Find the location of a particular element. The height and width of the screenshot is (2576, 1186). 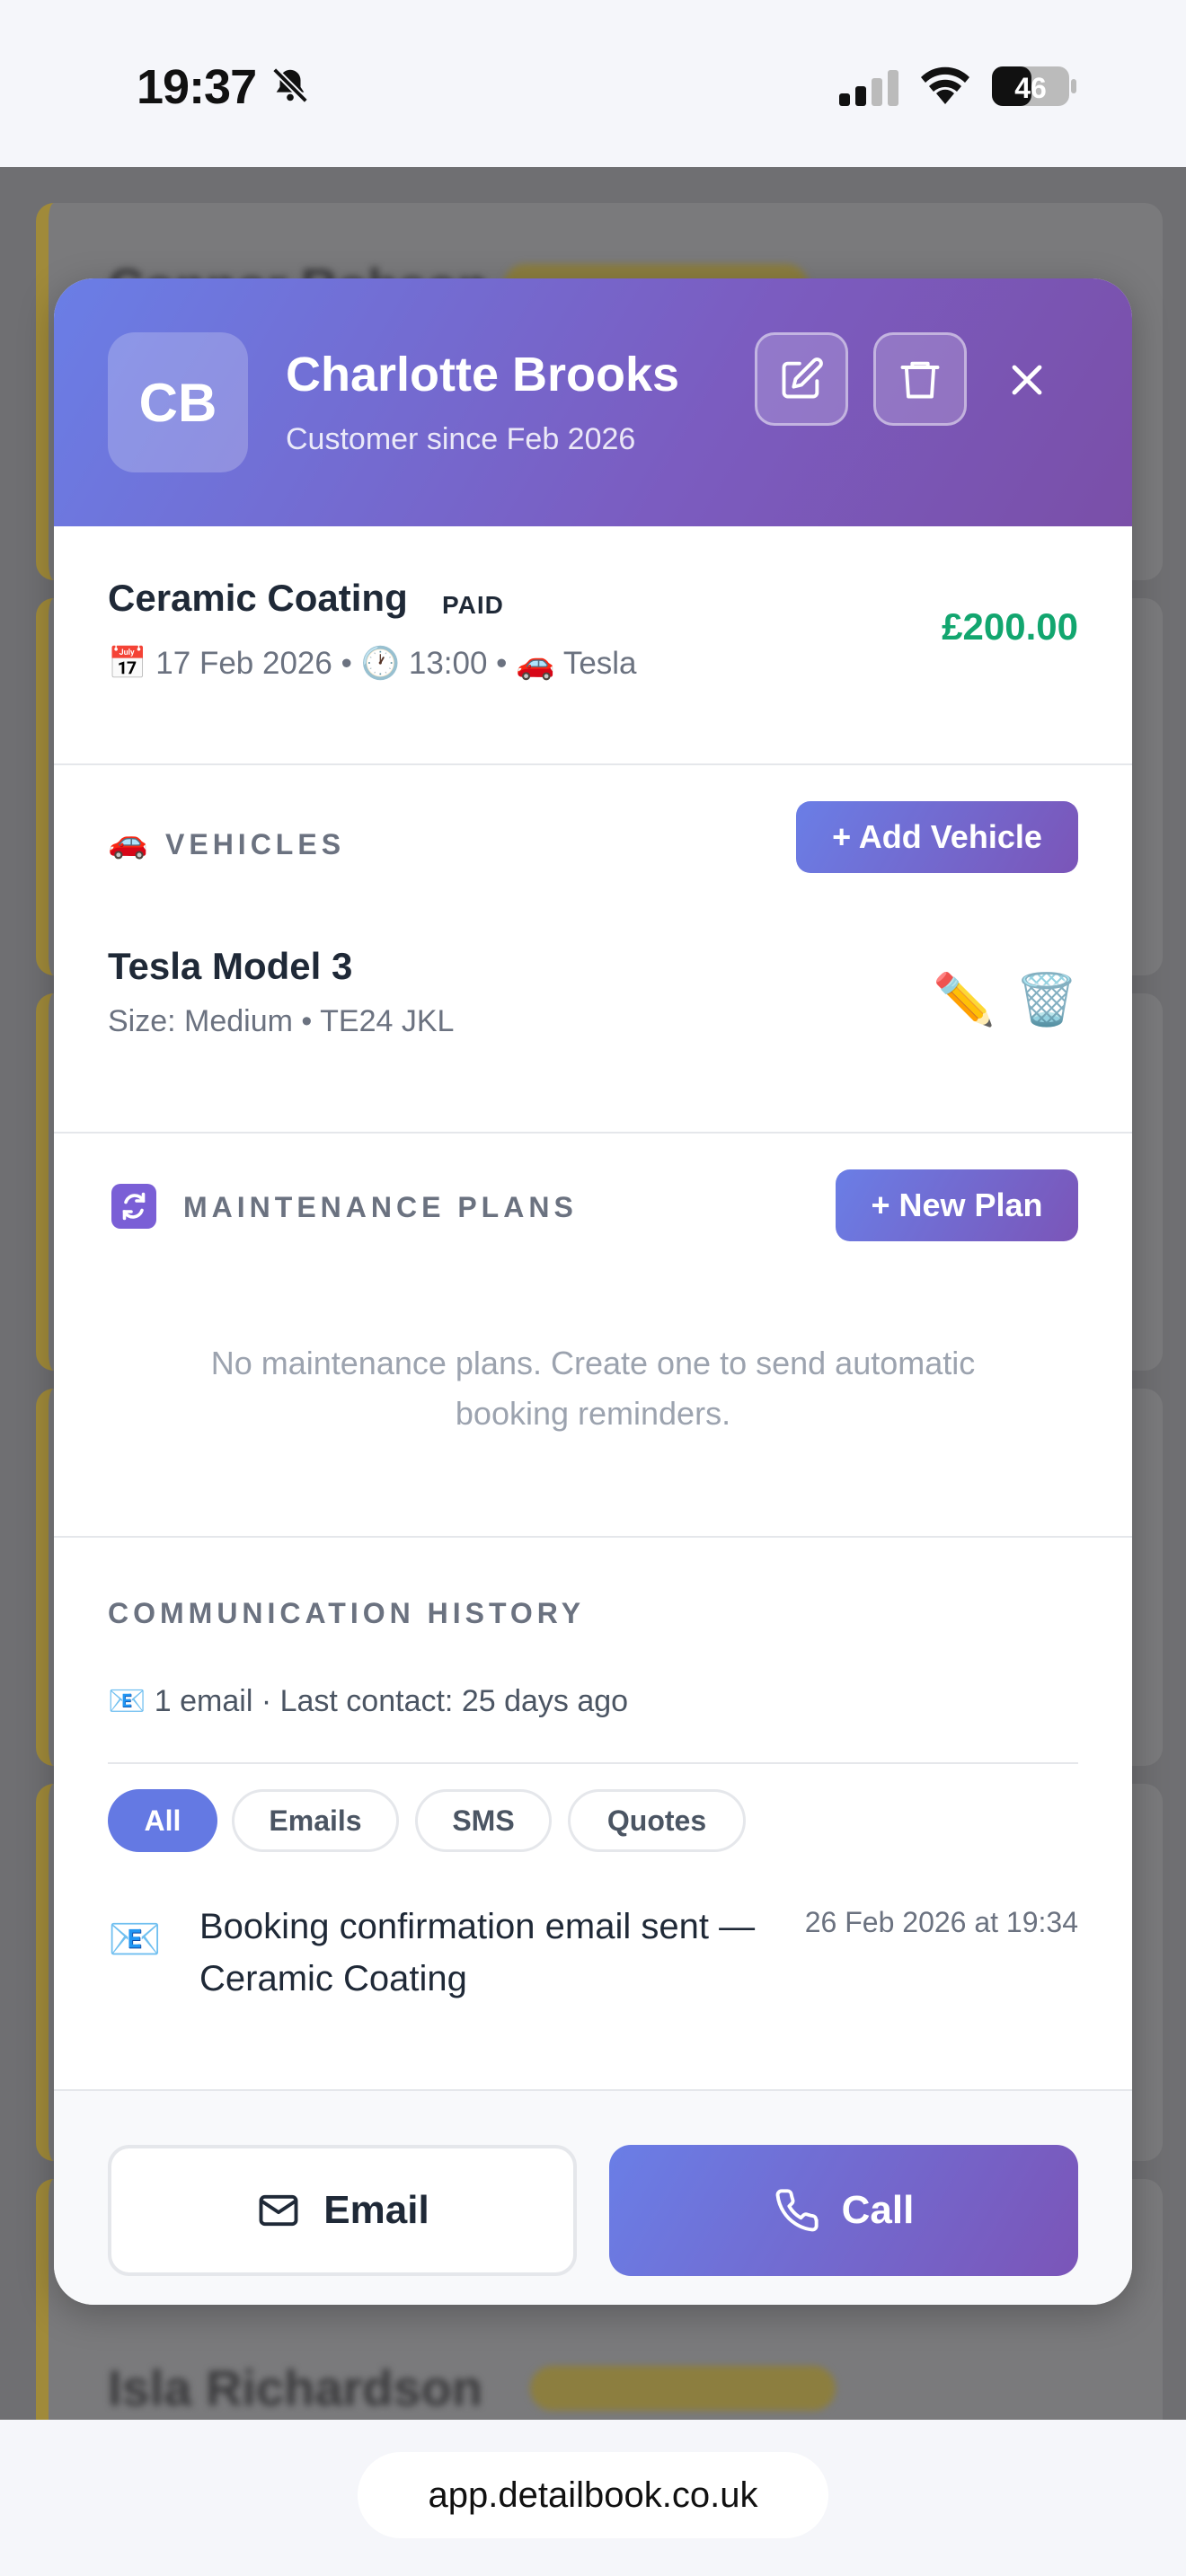

divider is located at coordinates (593, 1763).